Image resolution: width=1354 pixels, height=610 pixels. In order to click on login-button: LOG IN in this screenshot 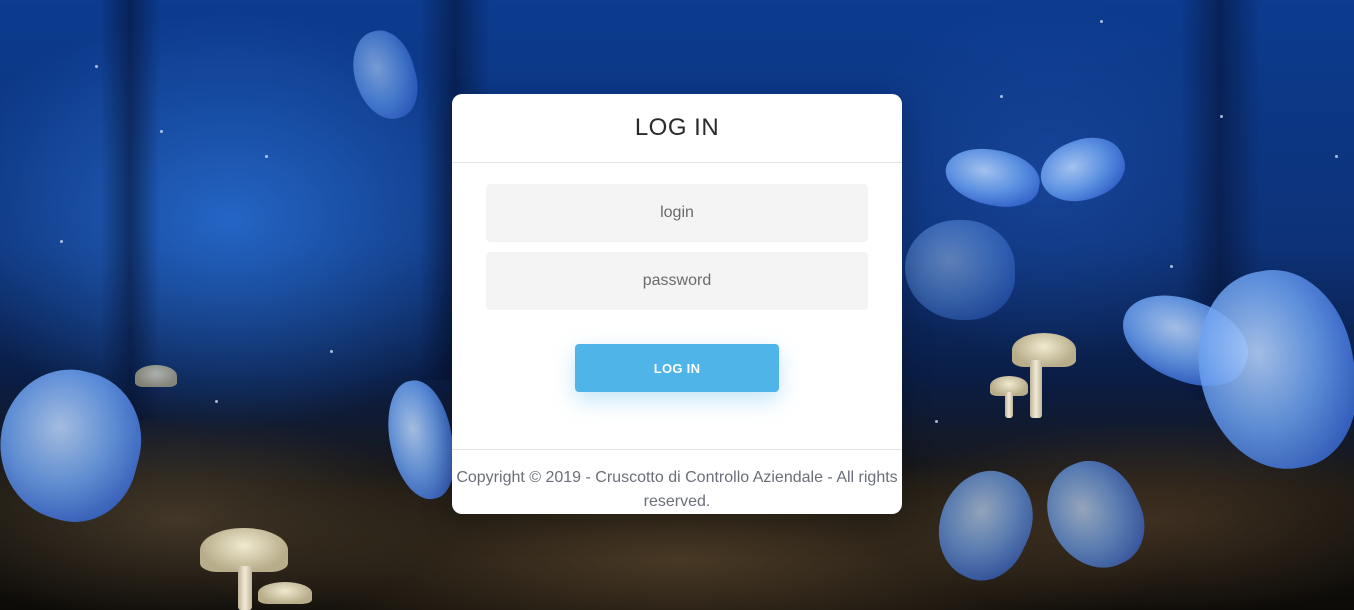, I will do `click(677, 368)`.